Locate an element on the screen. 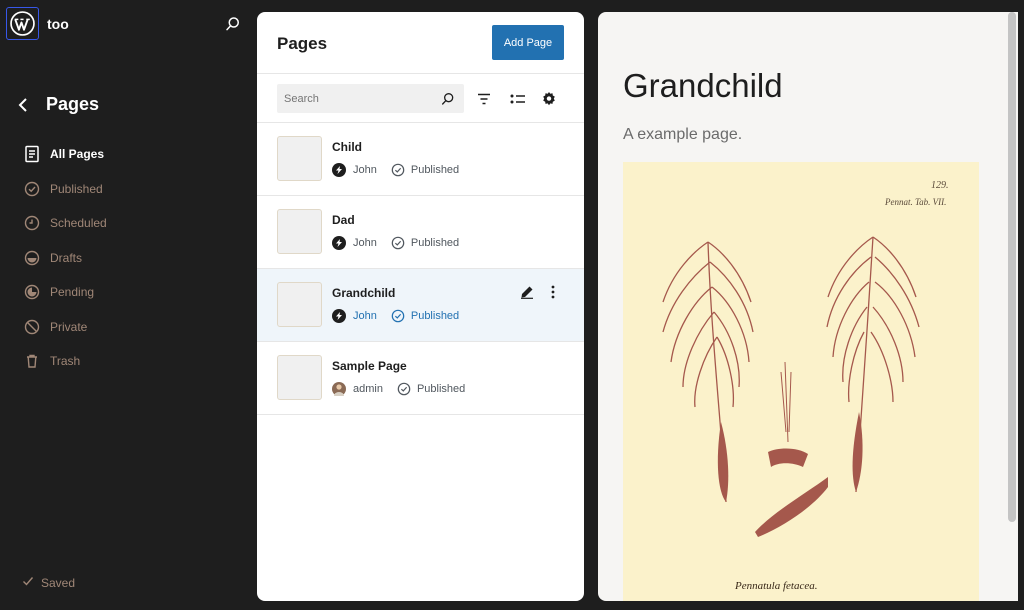  preview-title: Grandchild is located at coordinates (703, 85).